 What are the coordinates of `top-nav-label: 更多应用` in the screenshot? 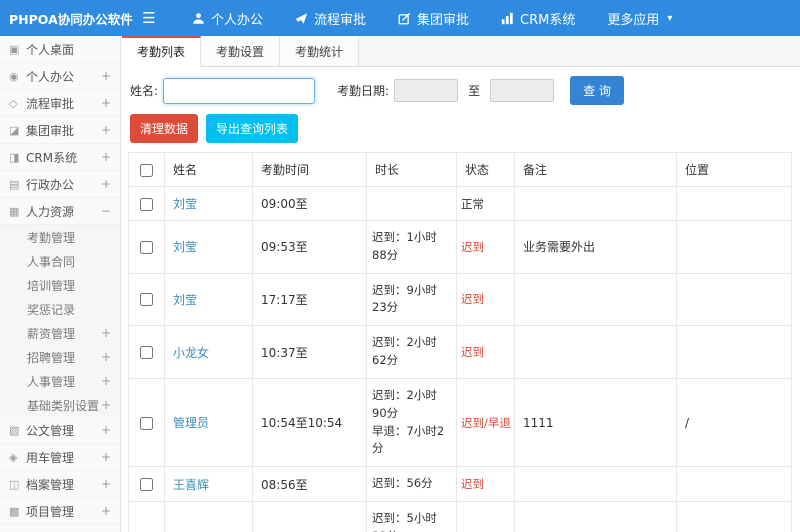 It's located at (633, 20).